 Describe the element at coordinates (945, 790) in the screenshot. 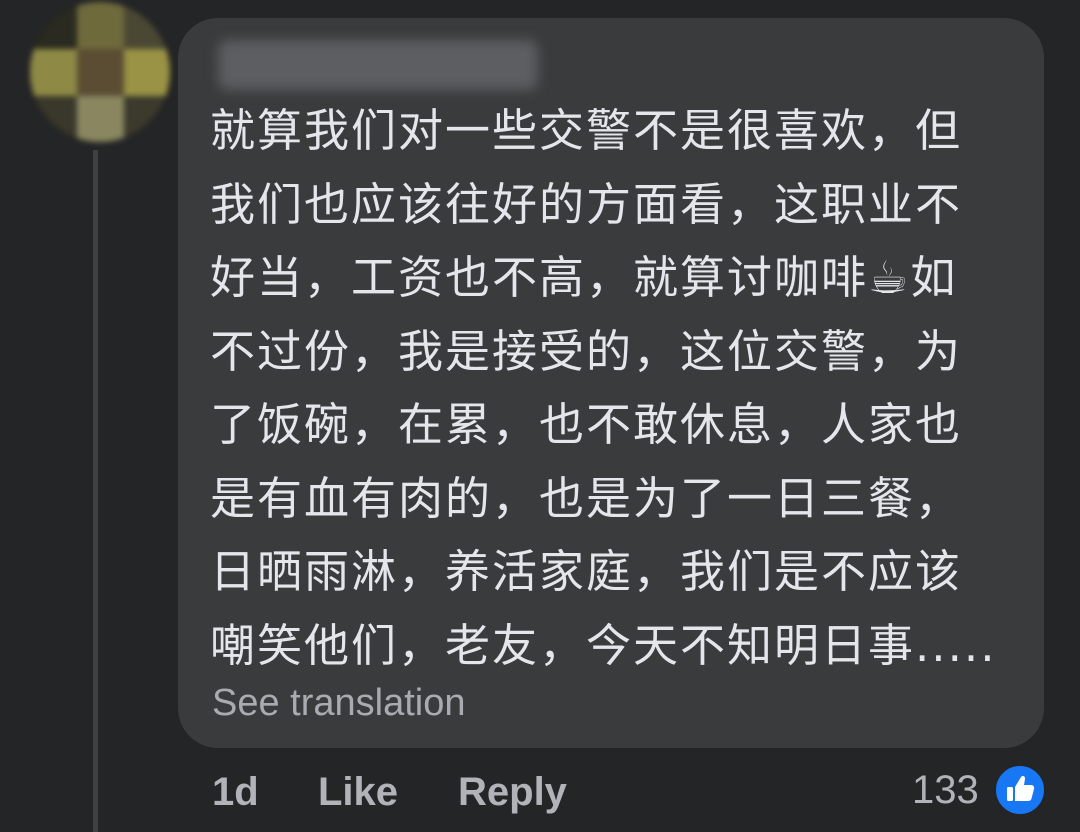

I see `reaction-count: 133` at that location.